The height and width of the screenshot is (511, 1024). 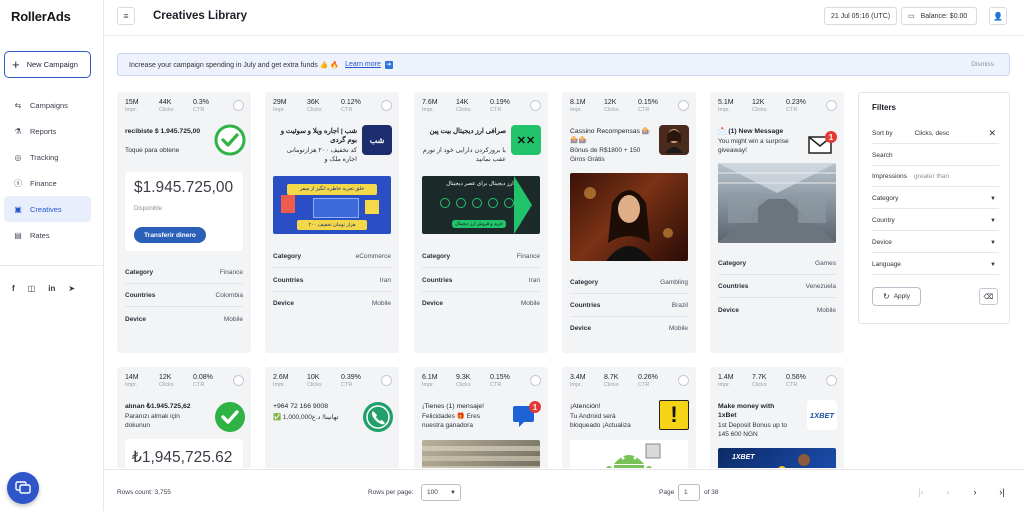 What do you see at coordinates (988, 296) in the screenshot?
I see `eraser-icon: ⌫` at bounding box center [988, 296].